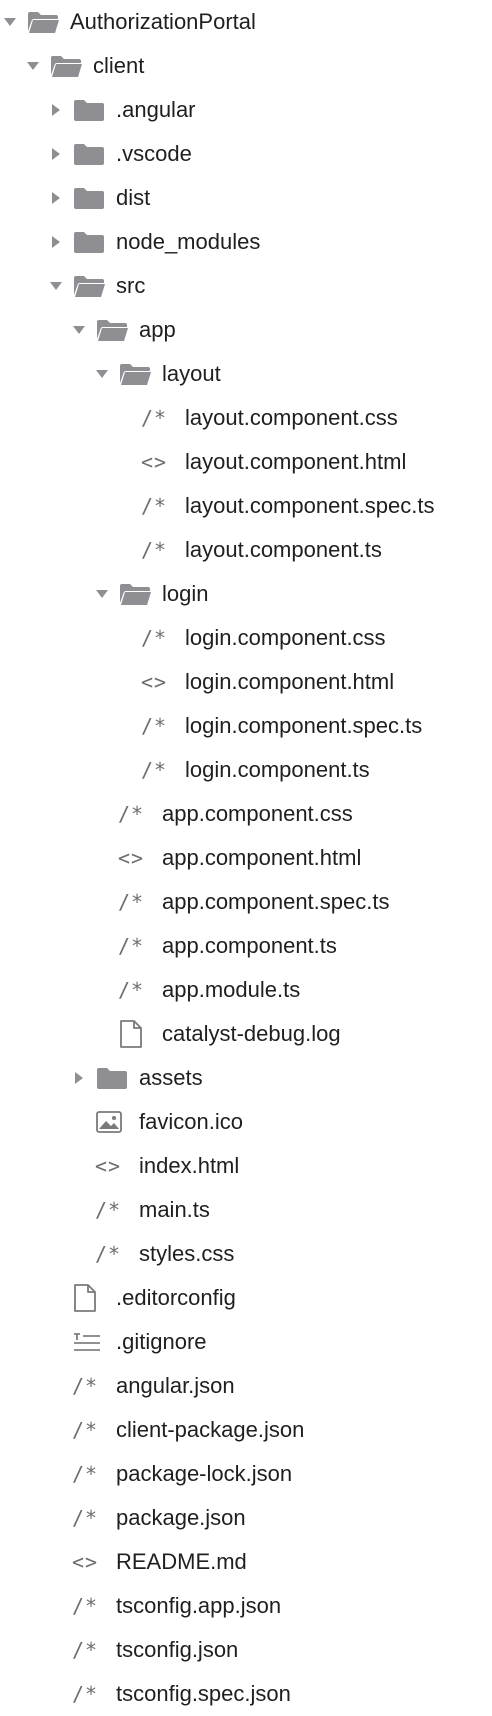  What do you see at coordinates (246, 286) in the screenshot?
I see `folder-row: src` at bounding box center [246, 286].